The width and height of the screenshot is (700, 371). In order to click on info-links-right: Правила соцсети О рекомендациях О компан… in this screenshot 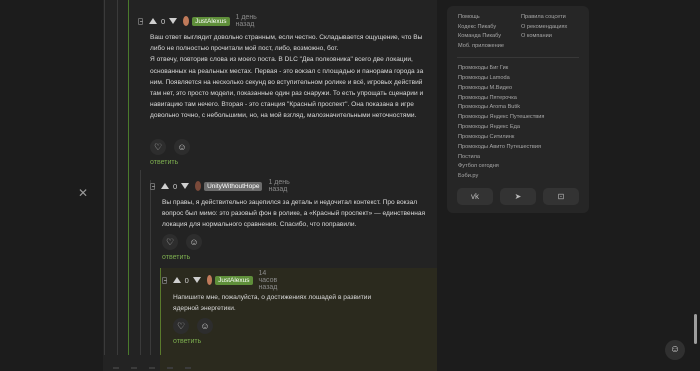, I will do `click(544, 27)`.